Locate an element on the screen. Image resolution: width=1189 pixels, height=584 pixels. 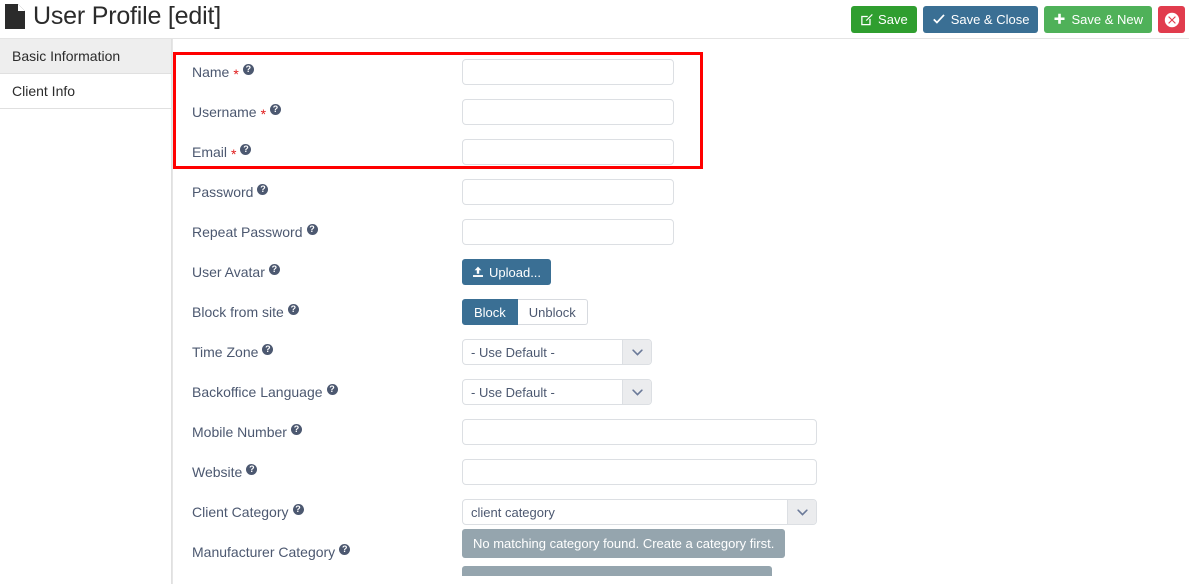
client-category-select: client category is located at coordinates (639, 512).